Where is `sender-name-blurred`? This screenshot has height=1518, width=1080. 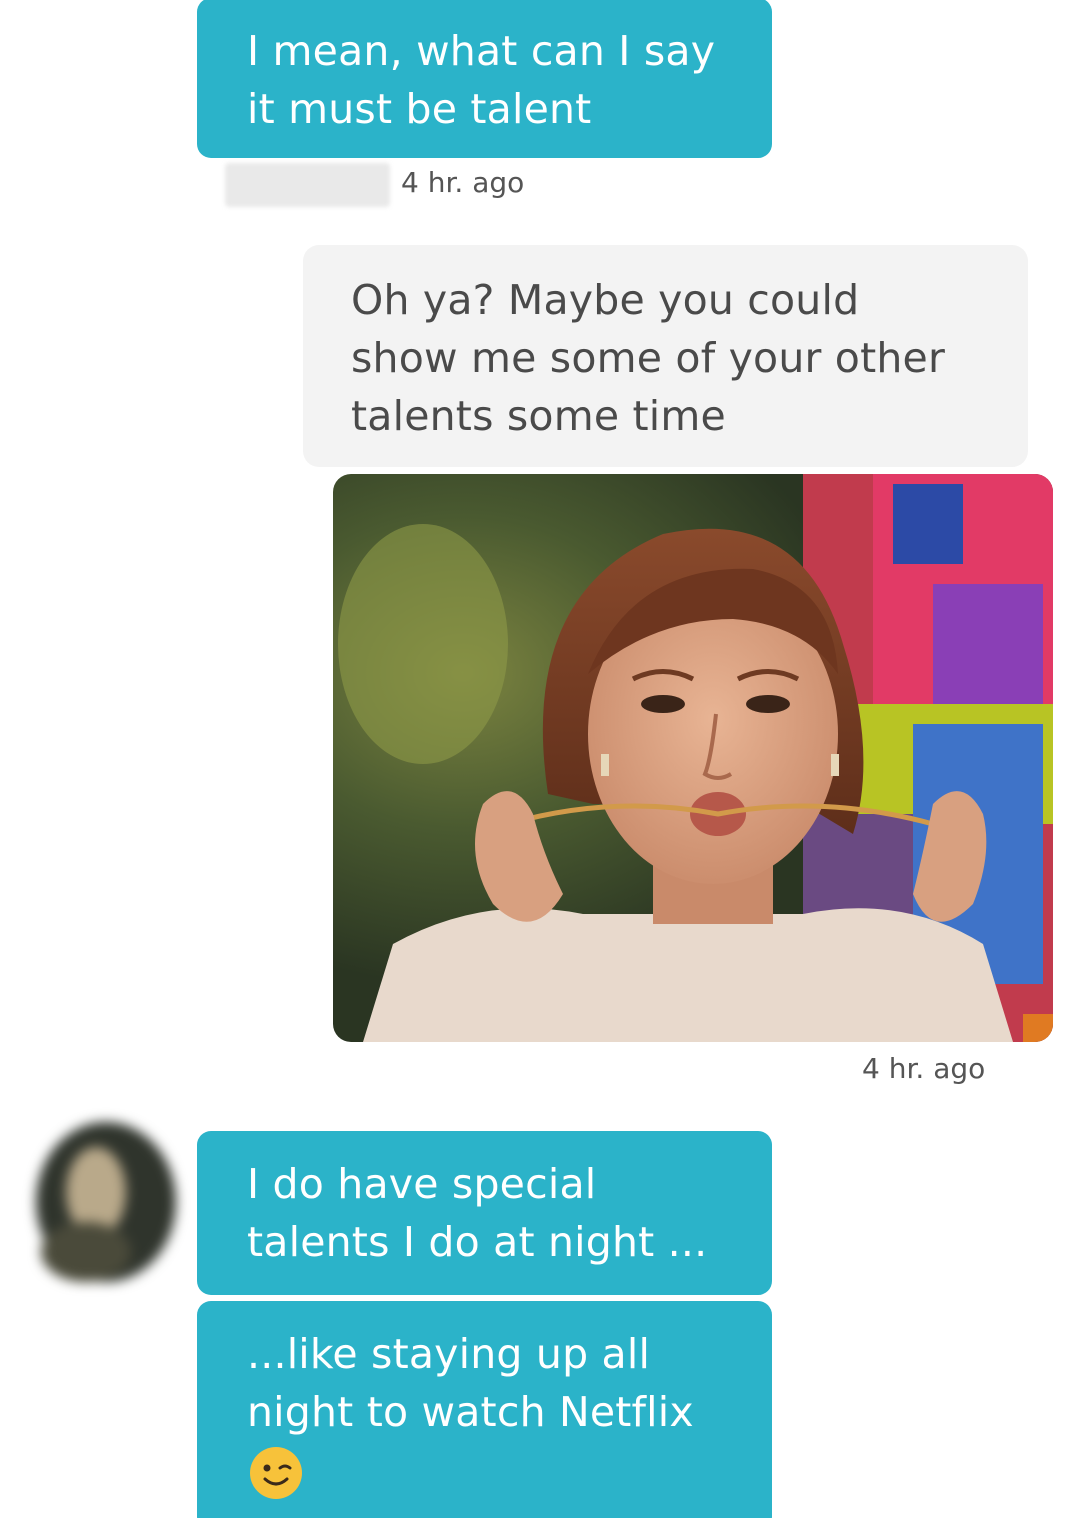
sender-name-blurred is located at coordinates (307, 185).